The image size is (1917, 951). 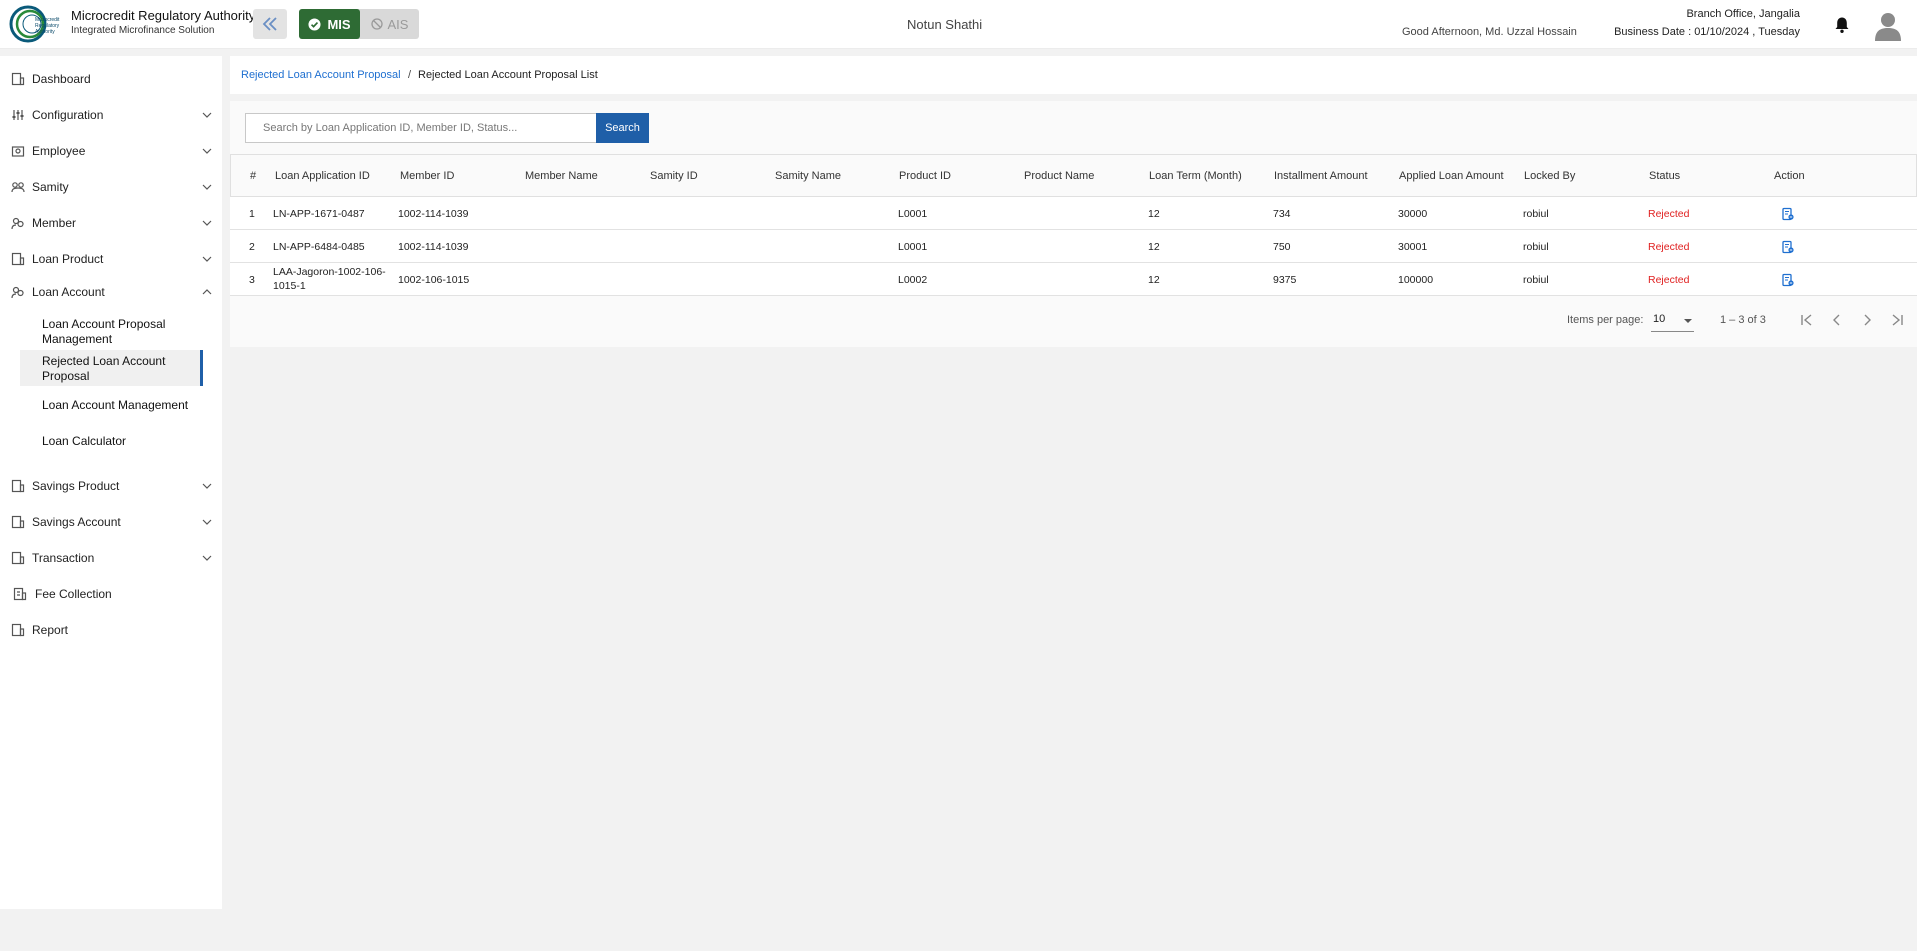 I want to click on sidebar-item-fee-collection: Fee Collection, so click(x=111, y=594).